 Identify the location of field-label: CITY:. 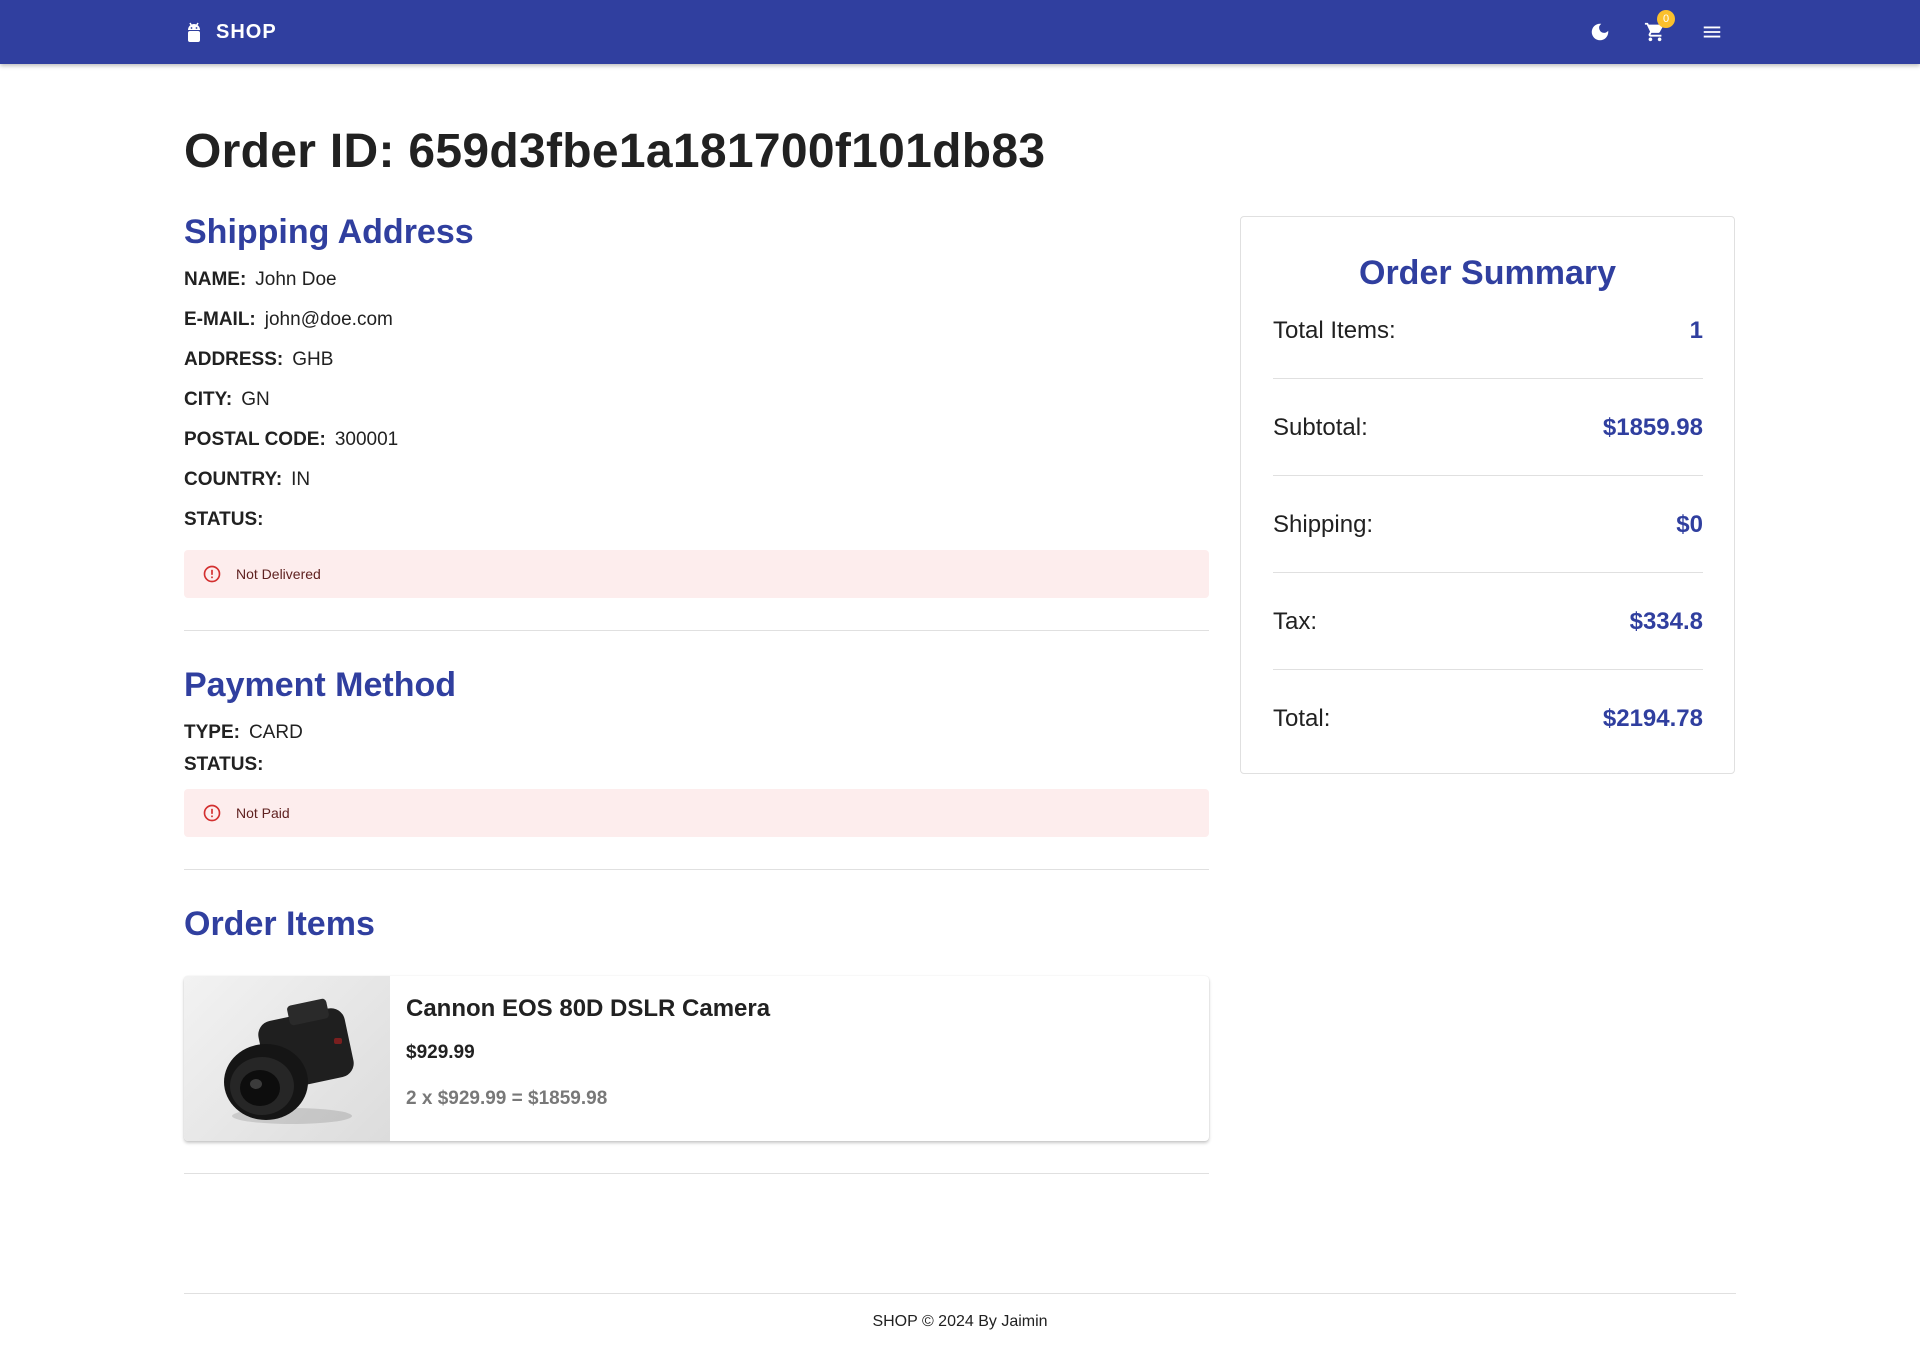
(208, 399).